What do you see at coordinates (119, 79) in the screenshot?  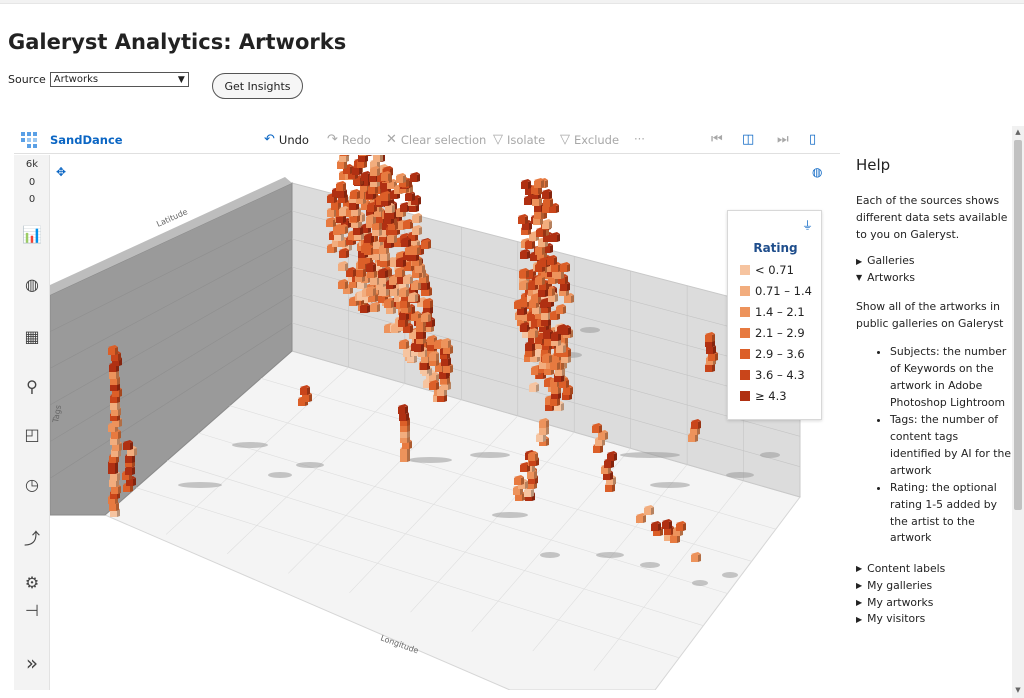 I see `source-select: Artworks ▼` at bounding box center [119, 79].